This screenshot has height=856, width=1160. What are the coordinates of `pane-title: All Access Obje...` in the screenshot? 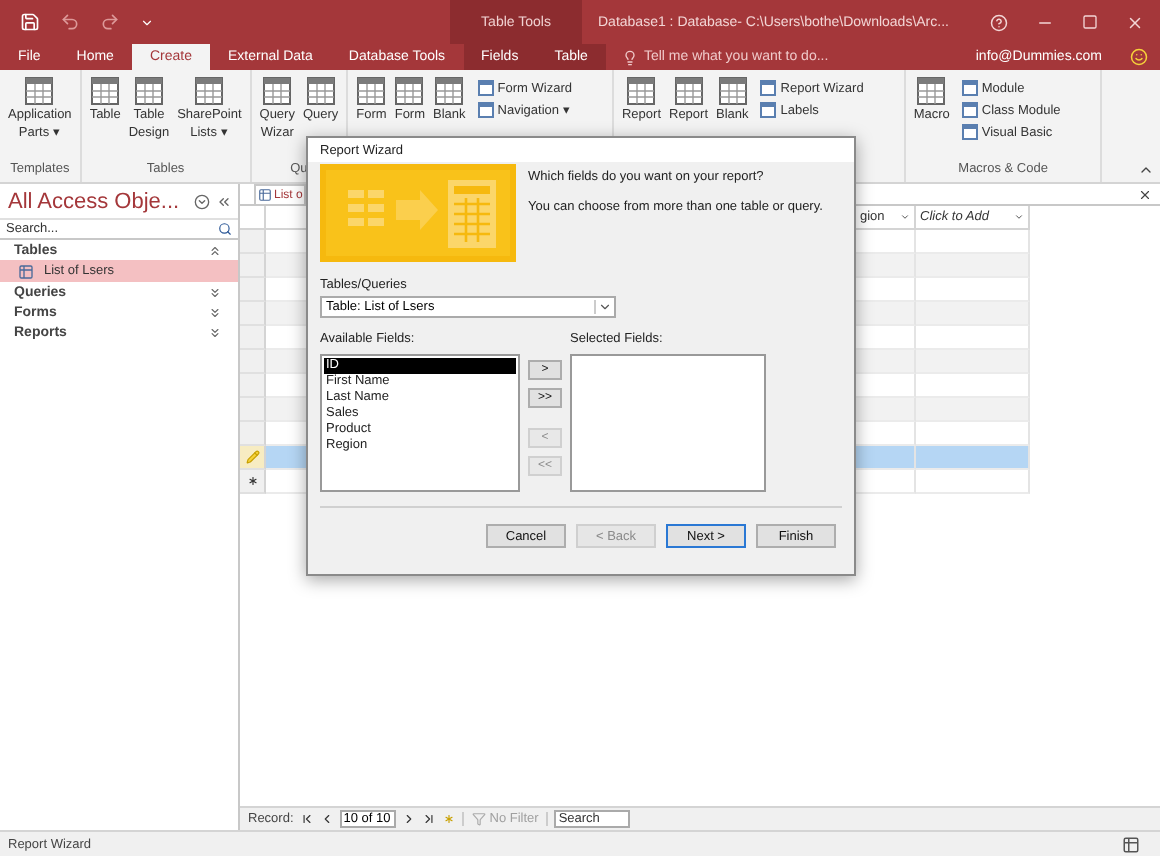 It's located at (98, 202).